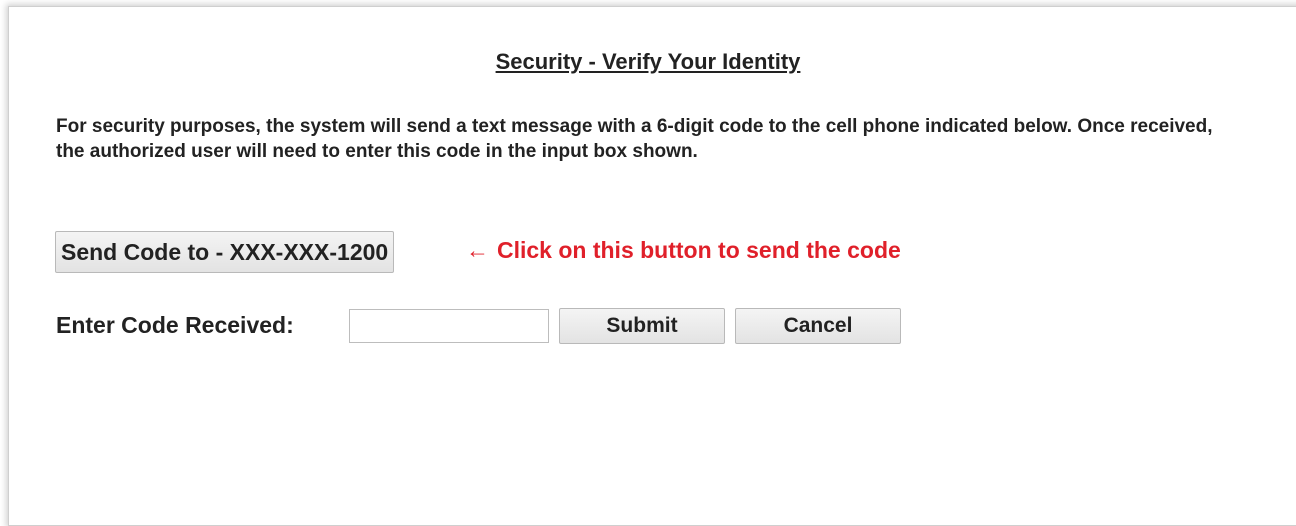 The image size is (1296, 526). What do you see at coordinates (225, 252) in the screenshot?
I see `send-code-button: Send Code to - XXX-XXX-1200` at bounding box center [225, 252].